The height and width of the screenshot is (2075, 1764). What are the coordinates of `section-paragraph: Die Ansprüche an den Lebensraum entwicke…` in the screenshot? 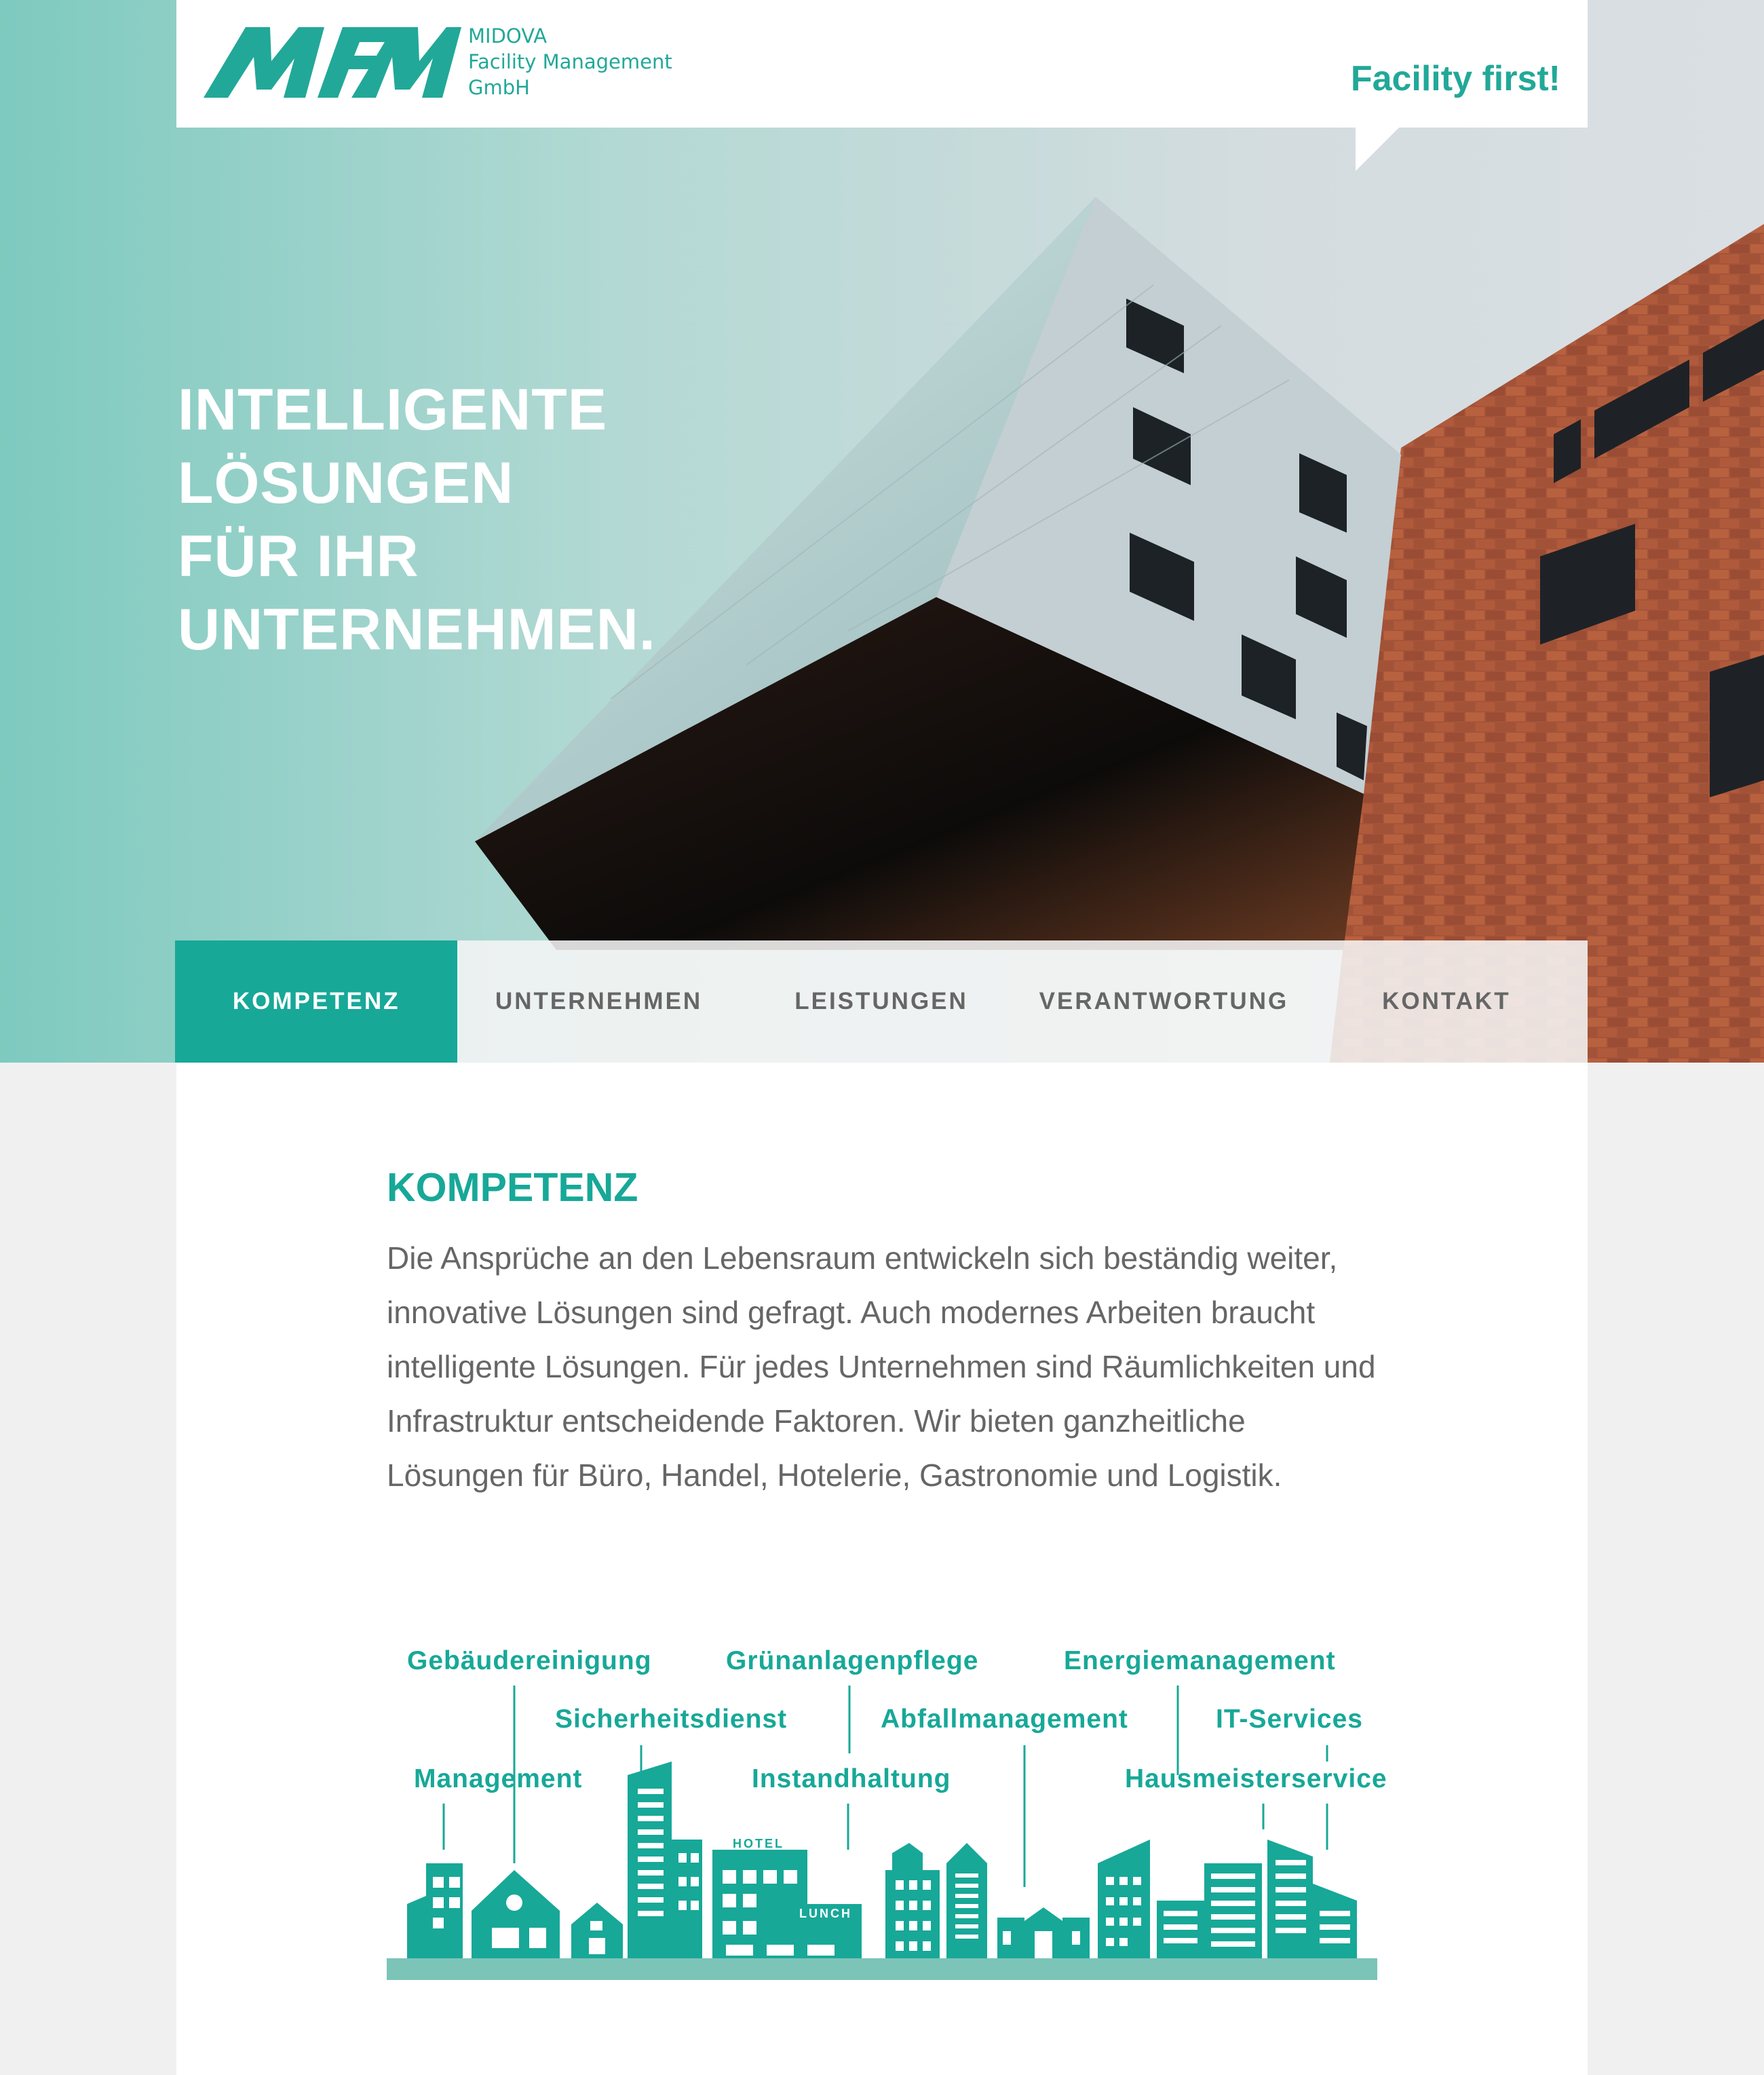 It's located at (881, 1367).